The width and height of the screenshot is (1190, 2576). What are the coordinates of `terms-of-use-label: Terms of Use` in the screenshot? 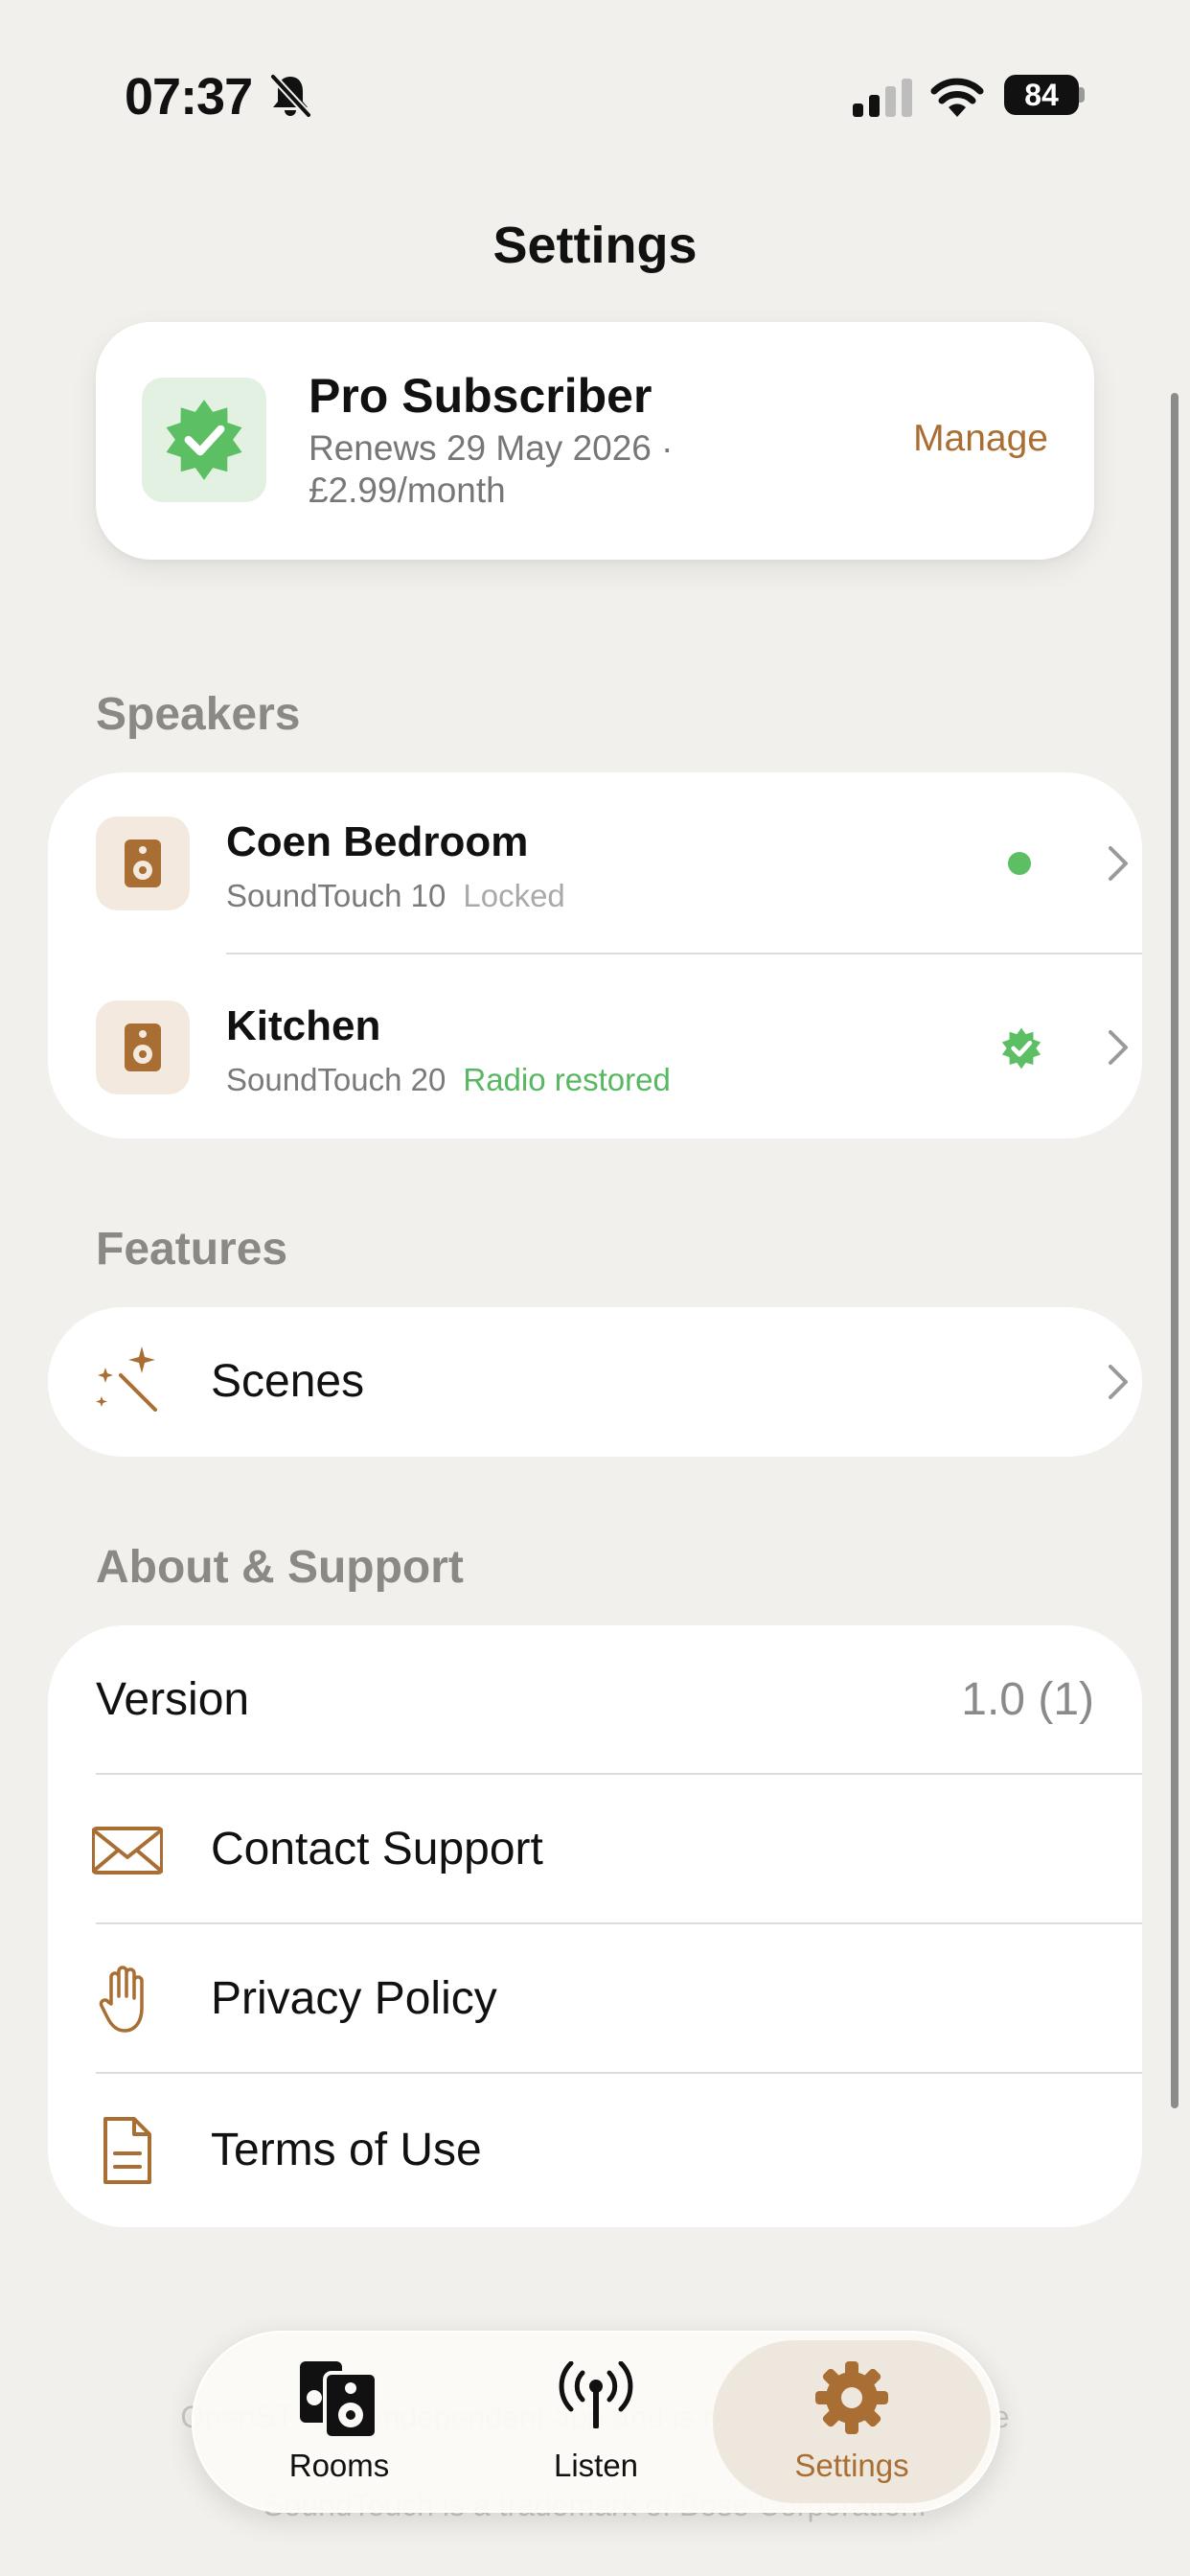 It's located at (347, 2150).